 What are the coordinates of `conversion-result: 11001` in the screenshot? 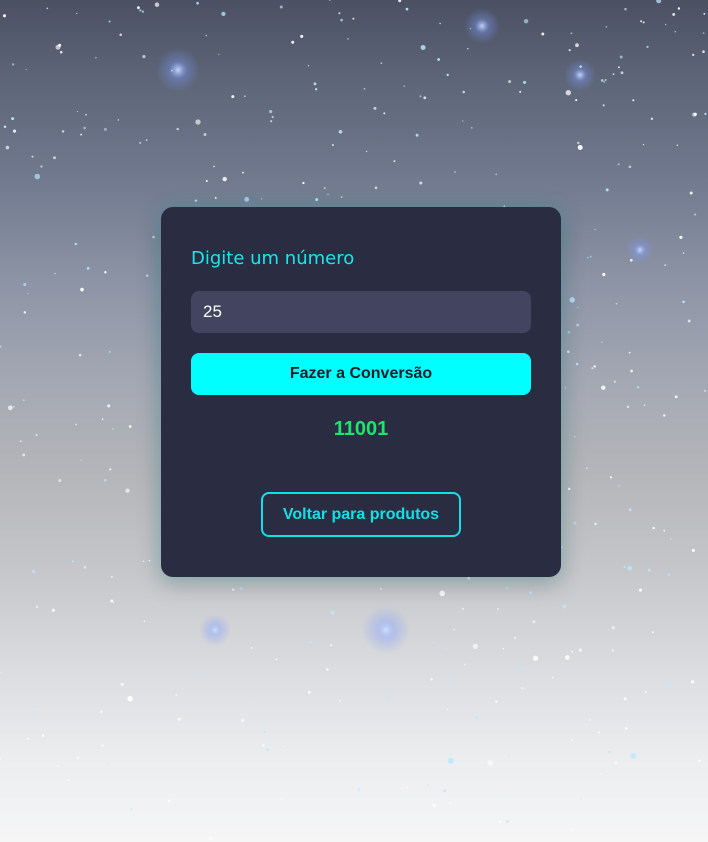 It's located at (361, 429).